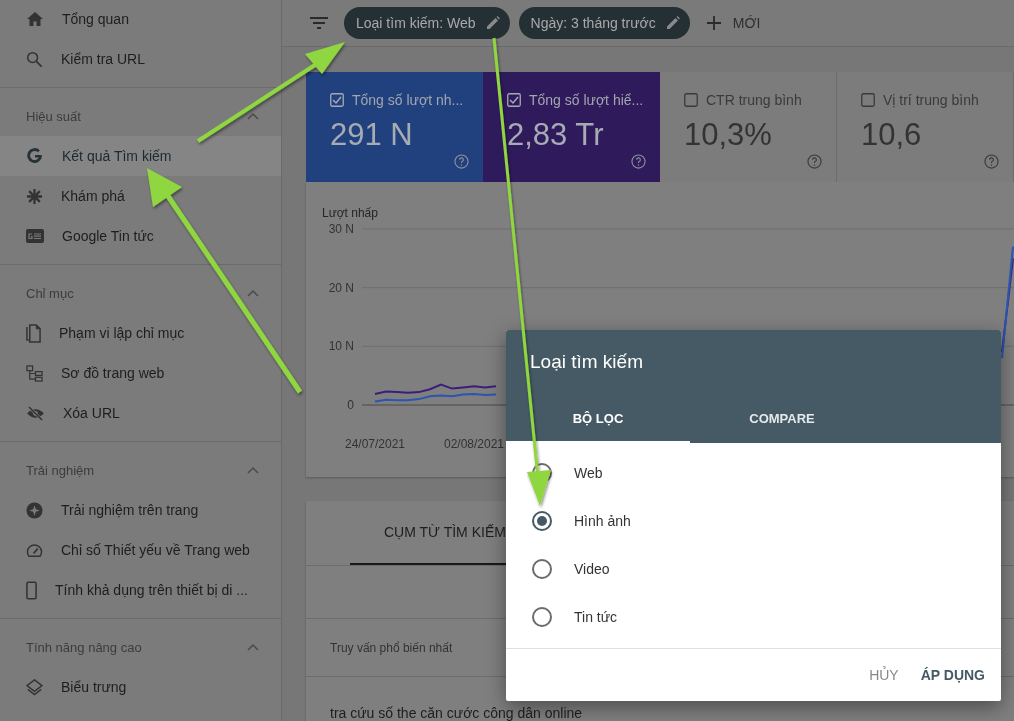  Describe the element at coordinates (474, 444) in the screenshot. I see `x-tick-label: 02/08/2021` at that location.